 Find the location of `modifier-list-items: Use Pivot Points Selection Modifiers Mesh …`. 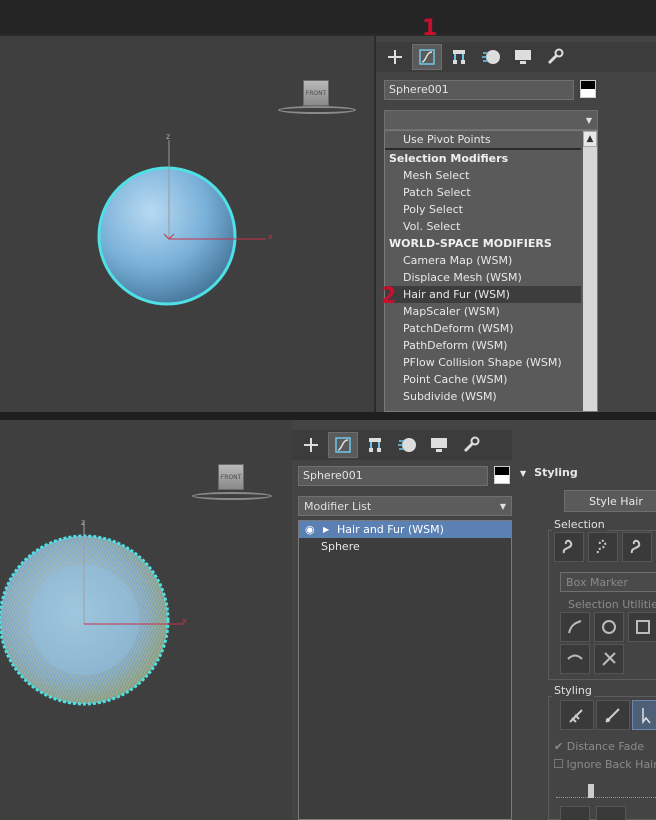

modifier-list-items: Use Pivot Points Selection Modifiers Mesh … is located at coordinates (483, 268).